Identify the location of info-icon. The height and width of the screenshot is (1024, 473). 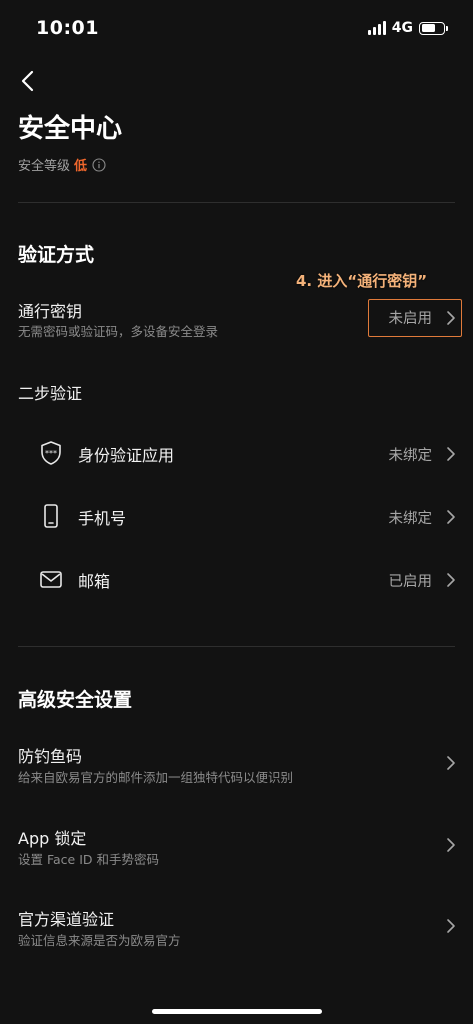
(99, 164).